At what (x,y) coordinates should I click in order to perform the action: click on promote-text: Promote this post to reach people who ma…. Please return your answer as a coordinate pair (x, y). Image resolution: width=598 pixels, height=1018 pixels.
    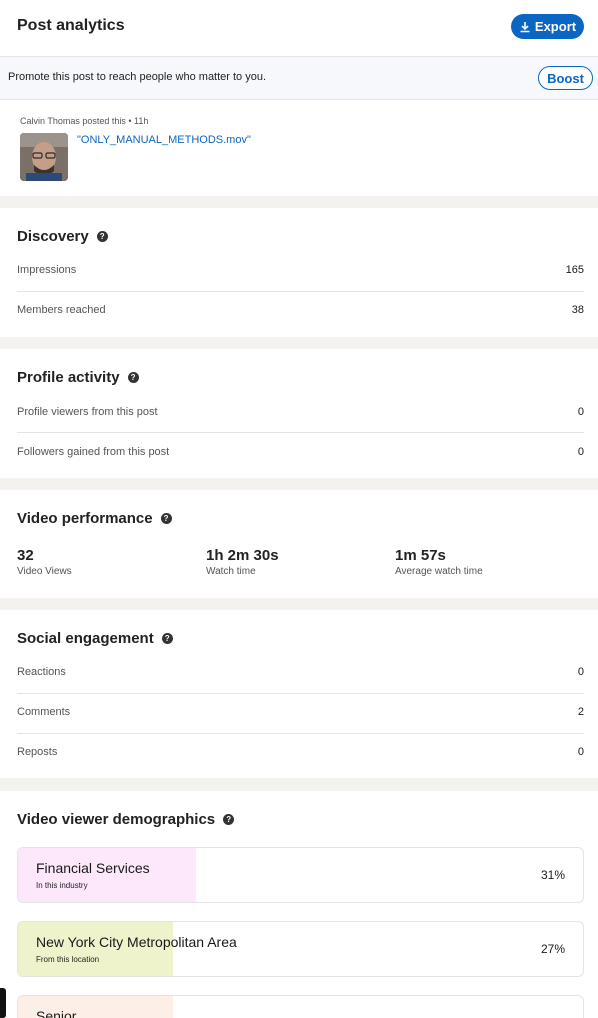
    Looking at the image, I should click on (137, 77).